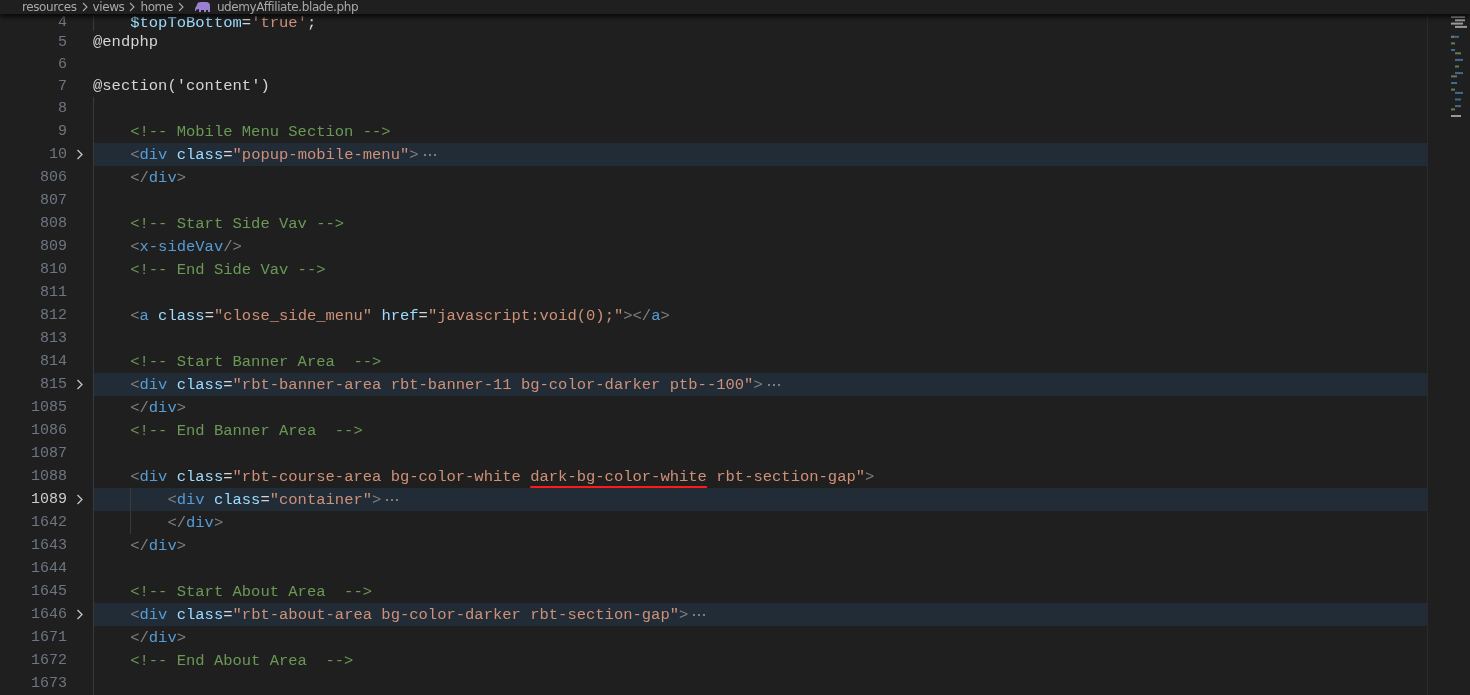 Image resolution: width=1470 pixels, height=695 pixels. I want to click on code-line: <div class="rbt-about-area bg-color-darker rbt-section-gap">, so click(409, 614).